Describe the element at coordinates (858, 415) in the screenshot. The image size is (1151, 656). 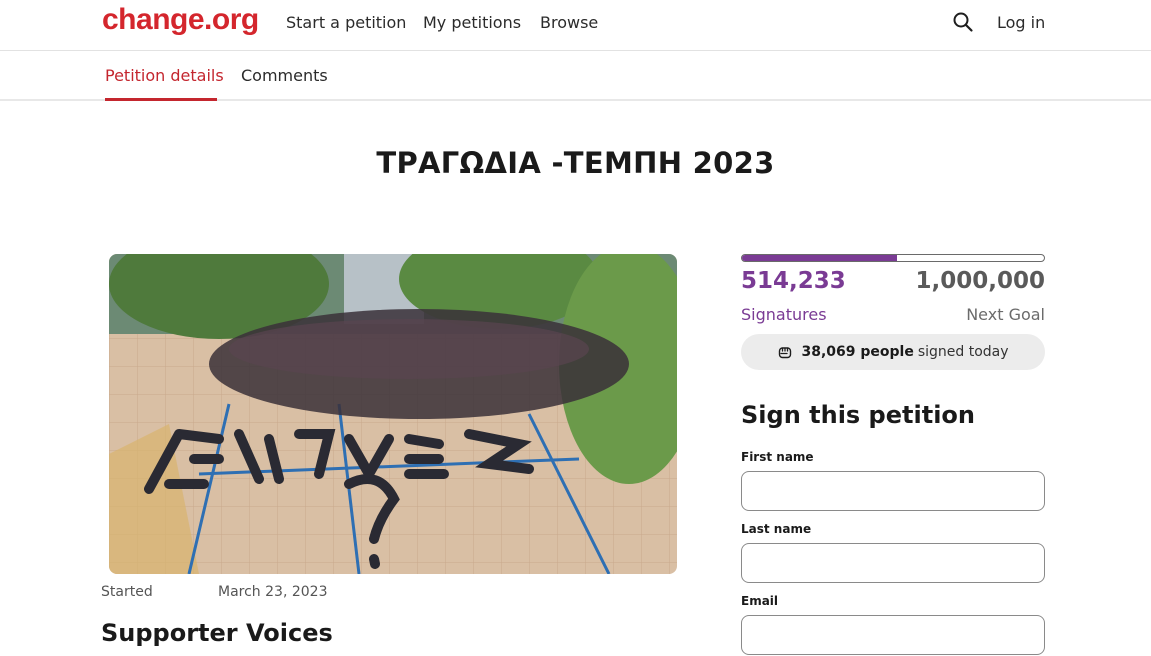
I see `sign-petition-heading: Sign this petition` at that location.